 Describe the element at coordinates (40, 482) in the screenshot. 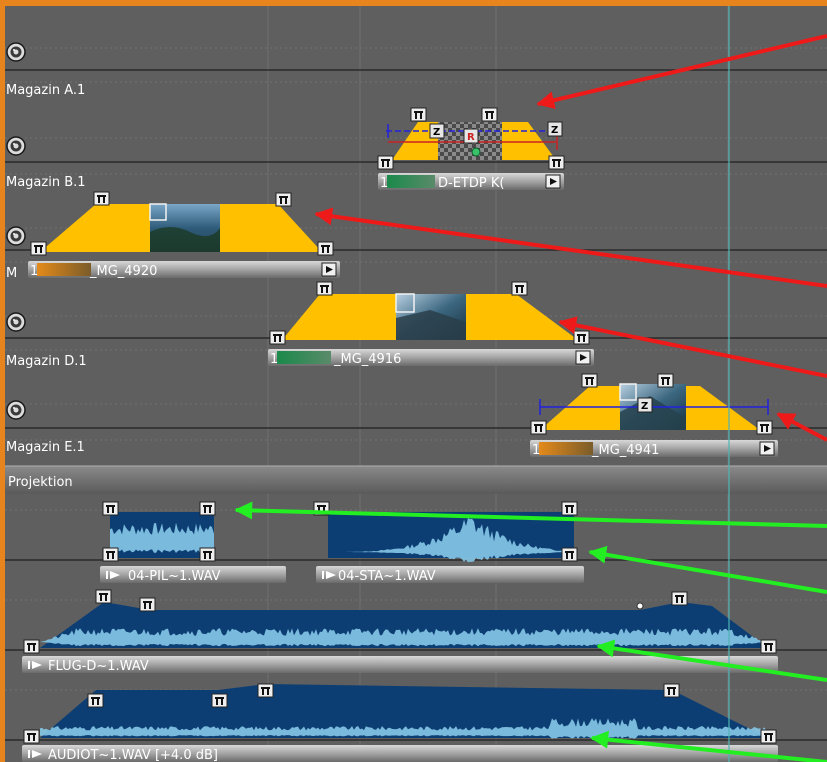

I see `projection-label: Projektion` at that location.